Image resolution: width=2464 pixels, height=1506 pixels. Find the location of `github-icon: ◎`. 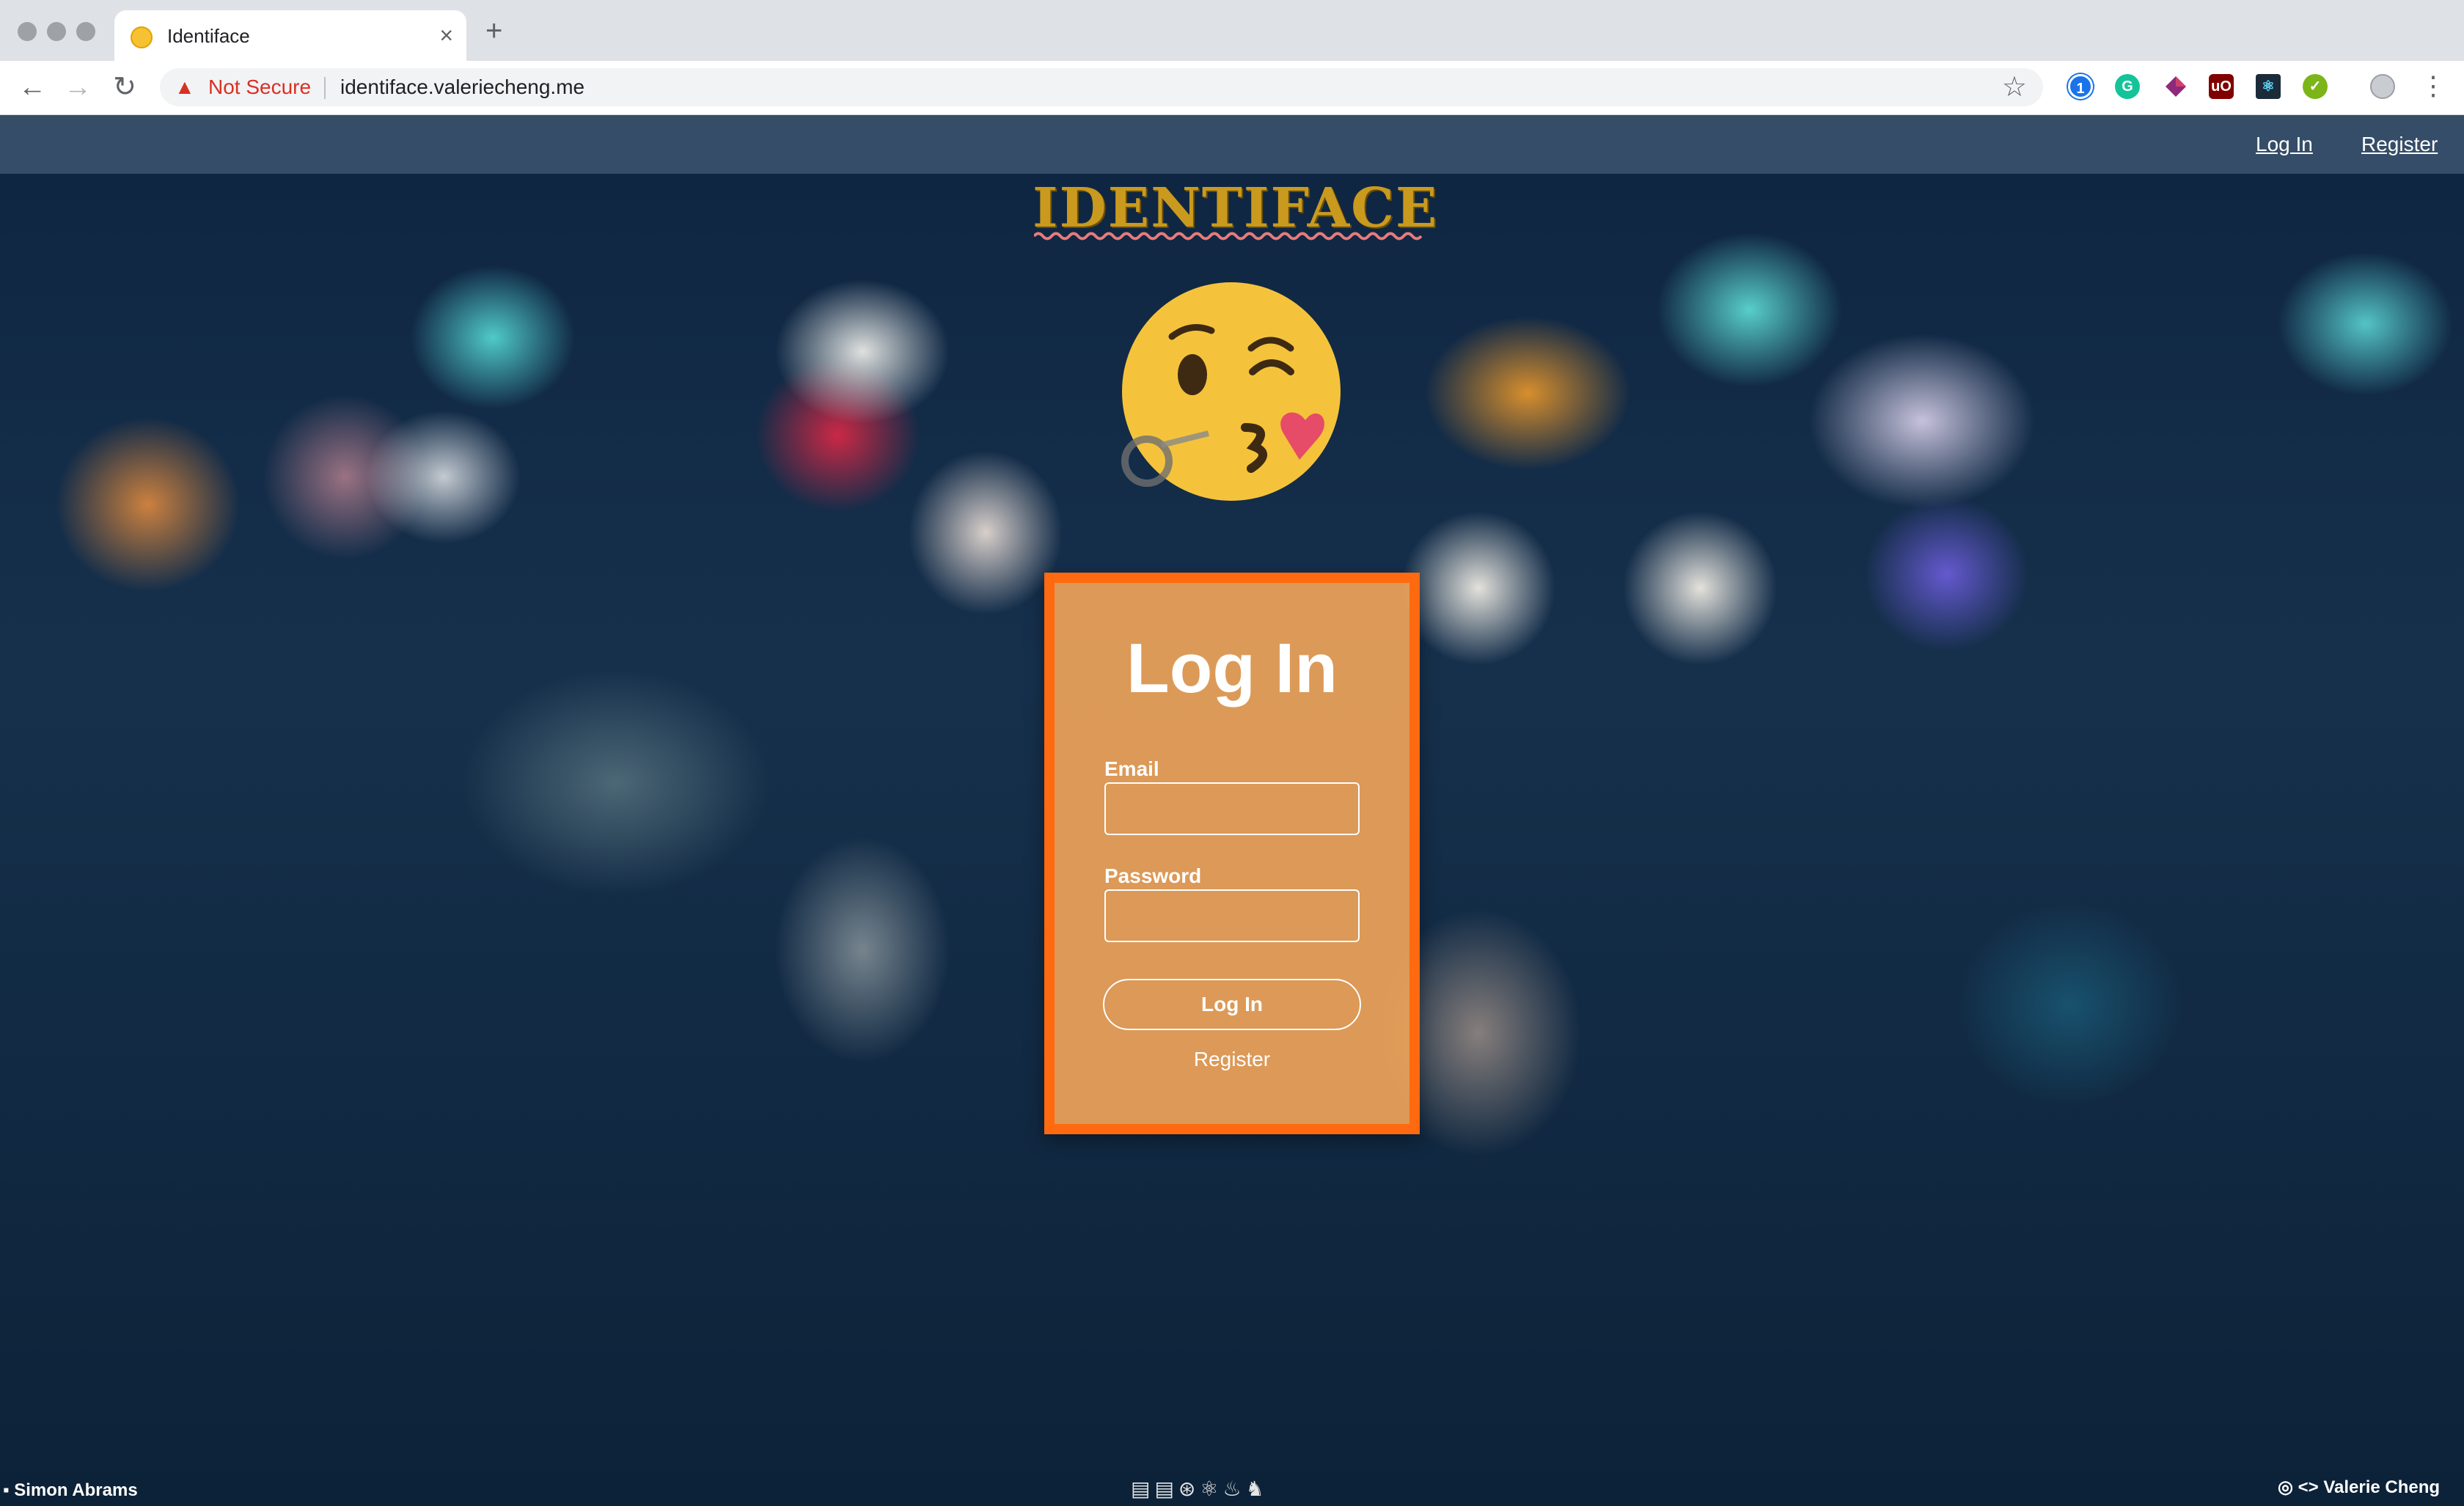

github-icon: ◎ is located at coordinates (2285, 1487).